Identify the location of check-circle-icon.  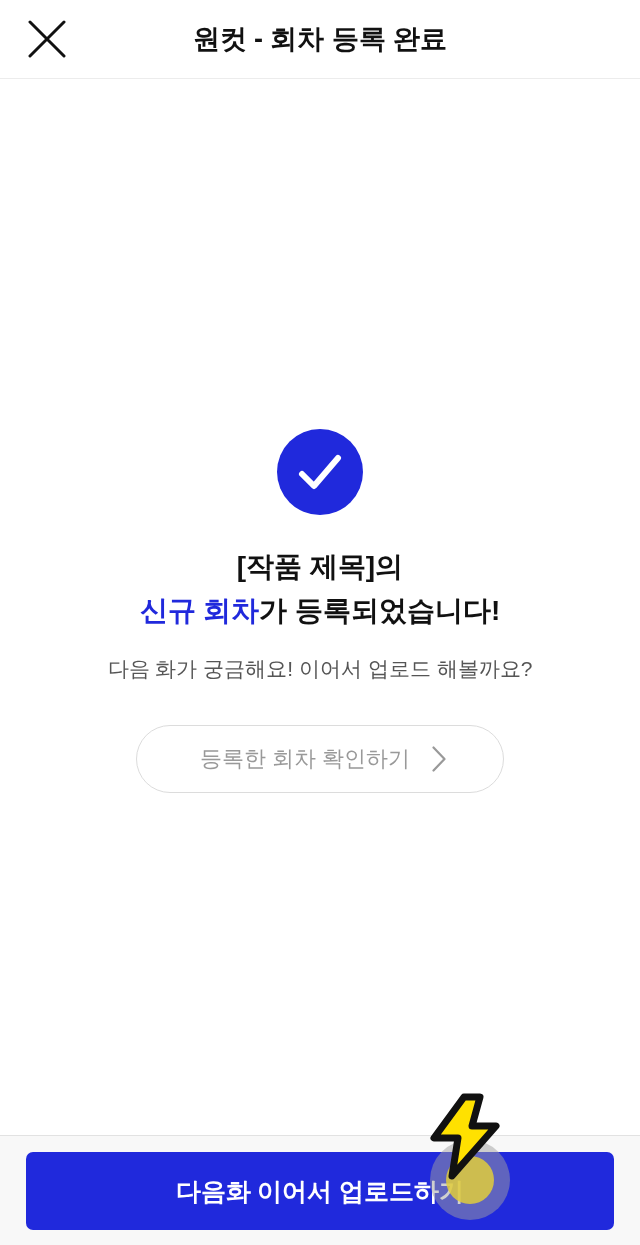
(320, 472).